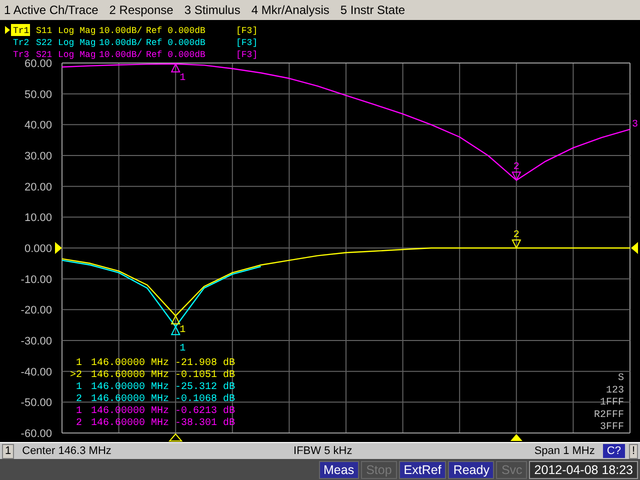 The image size is (640, 480). Describe the element at coordinates (205, 375) in the screenshot. I see `marker-value: -0.1051 dB` at that location.